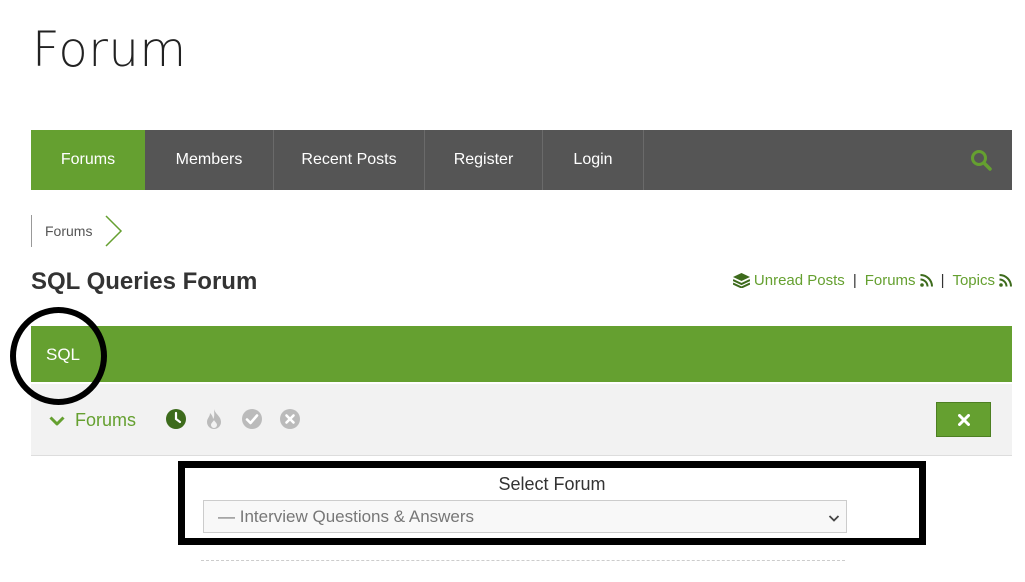  What do you see at coordinates (63, 355) in the screenshot?
I see `category-sql-link: SQL` at bounding box center [63, 355].